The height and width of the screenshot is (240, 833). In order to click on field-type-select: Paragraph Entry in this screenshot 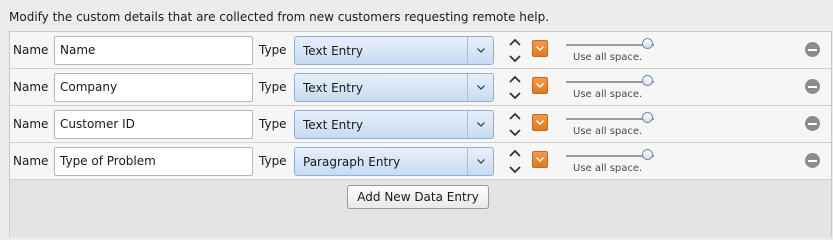, I will do `click(394, 161)`.